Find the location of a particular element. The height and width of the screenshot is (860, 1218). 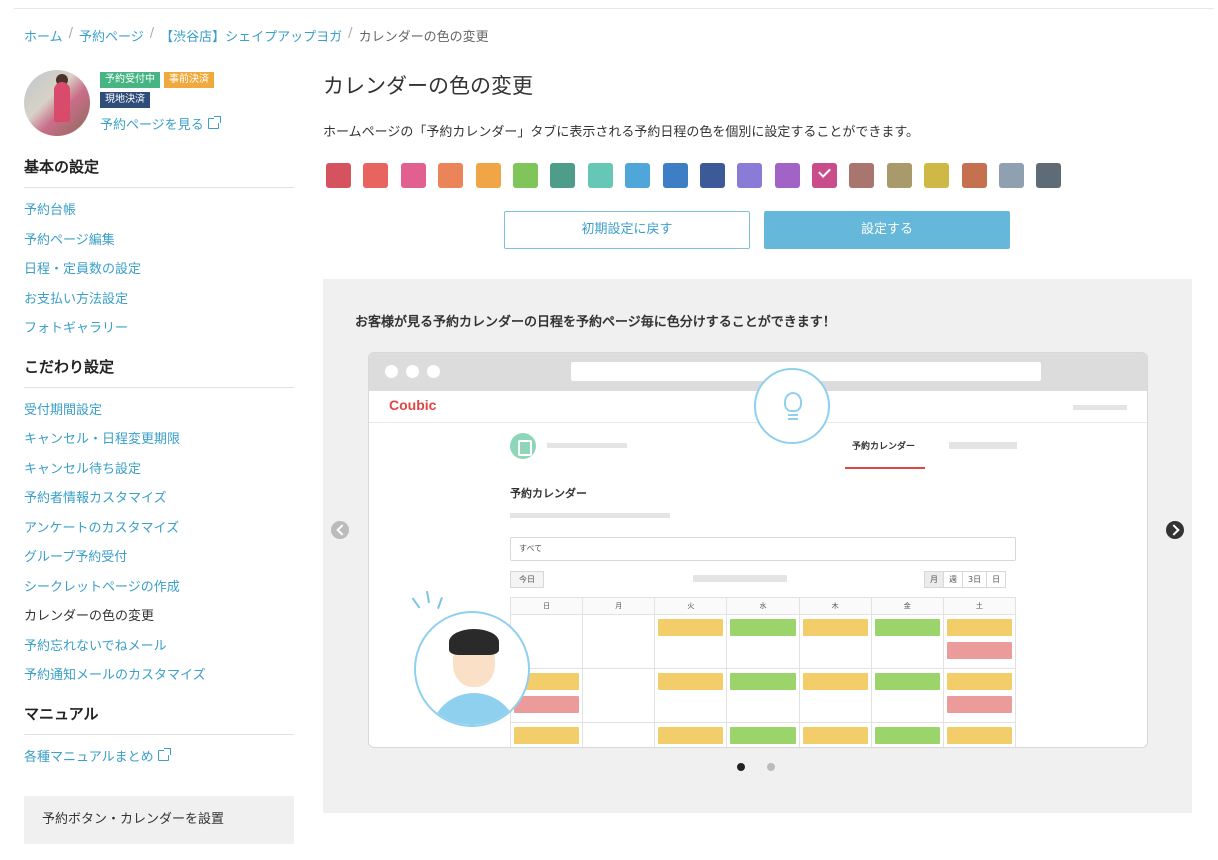

sidebar-item-reminder-mail: 予約忘れないでねメール is located at coordinates (159, 647).